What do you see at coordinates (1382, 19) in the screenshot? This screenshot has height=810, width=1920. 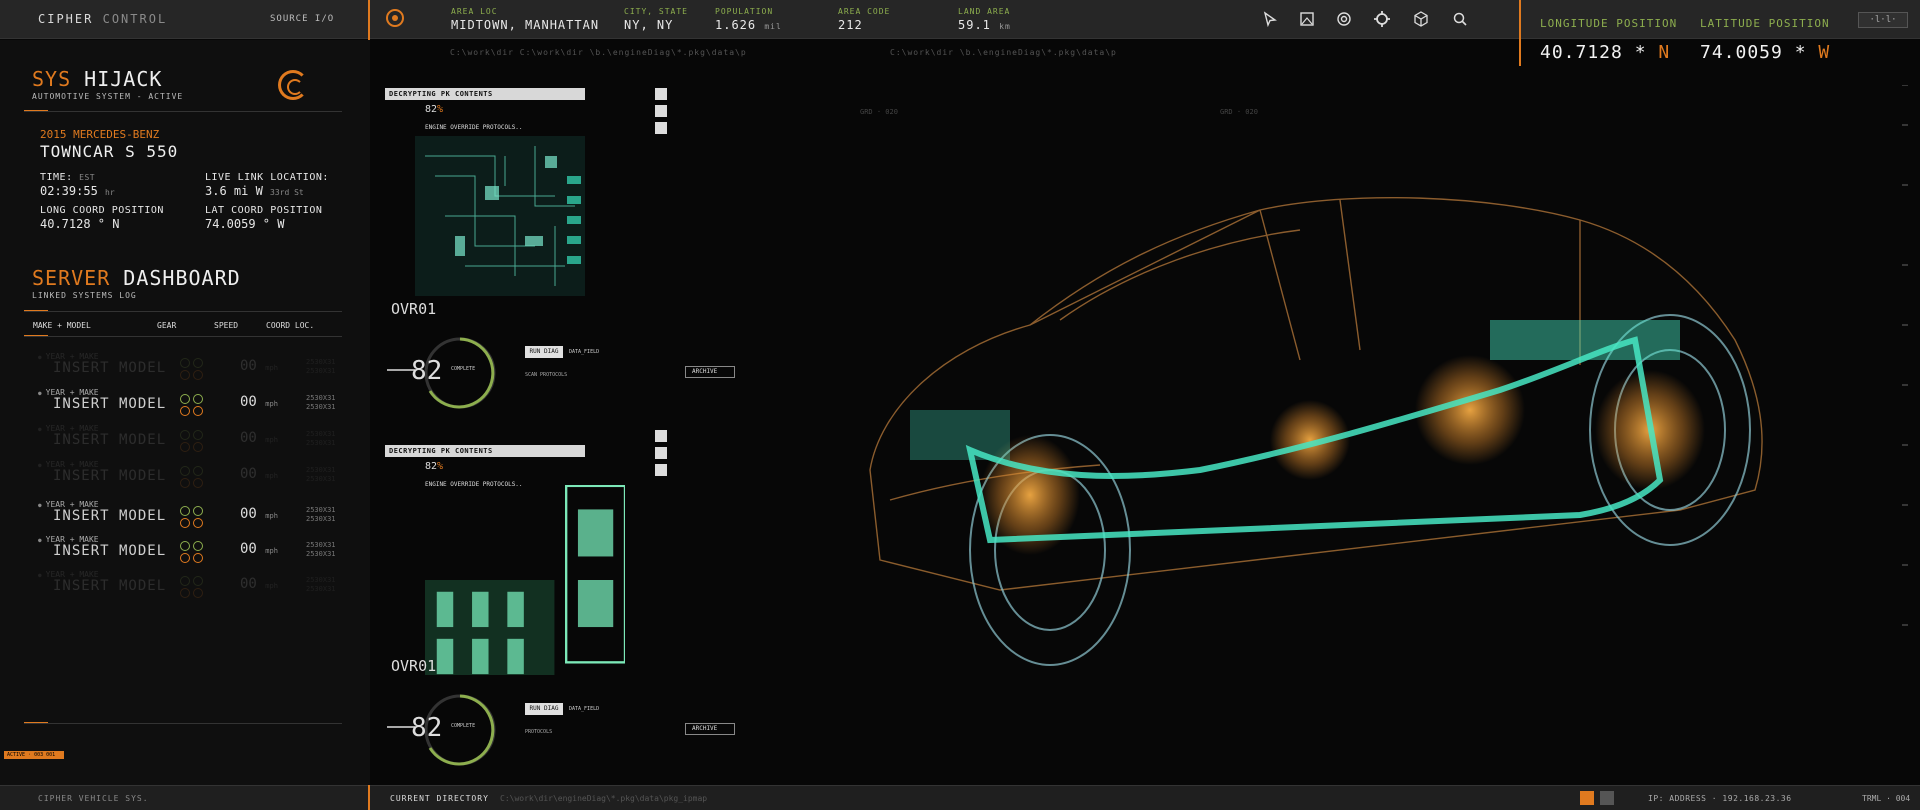 I see `crosshair-icon` at bounding box center [1382, 19].